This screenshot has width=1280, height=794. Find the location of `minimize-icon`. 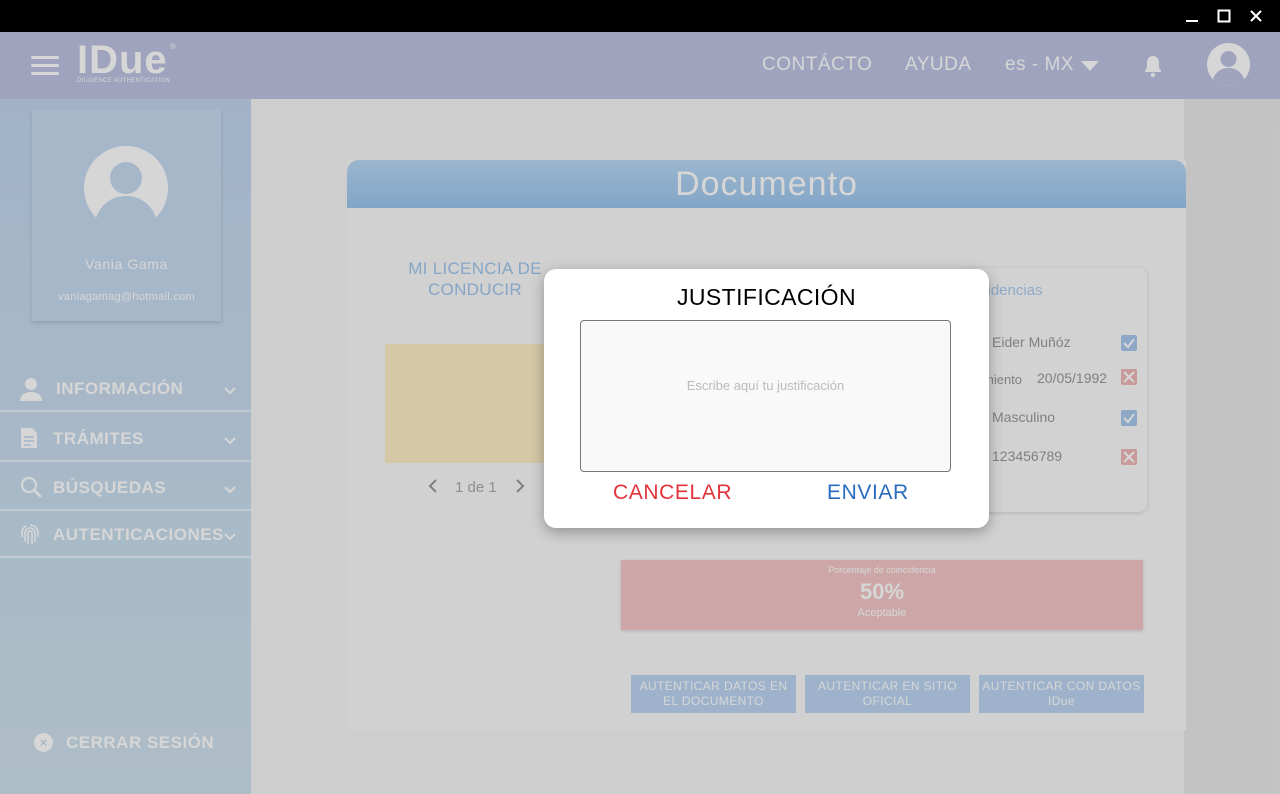

minimize-icon is located at coordinates (1192, 16).